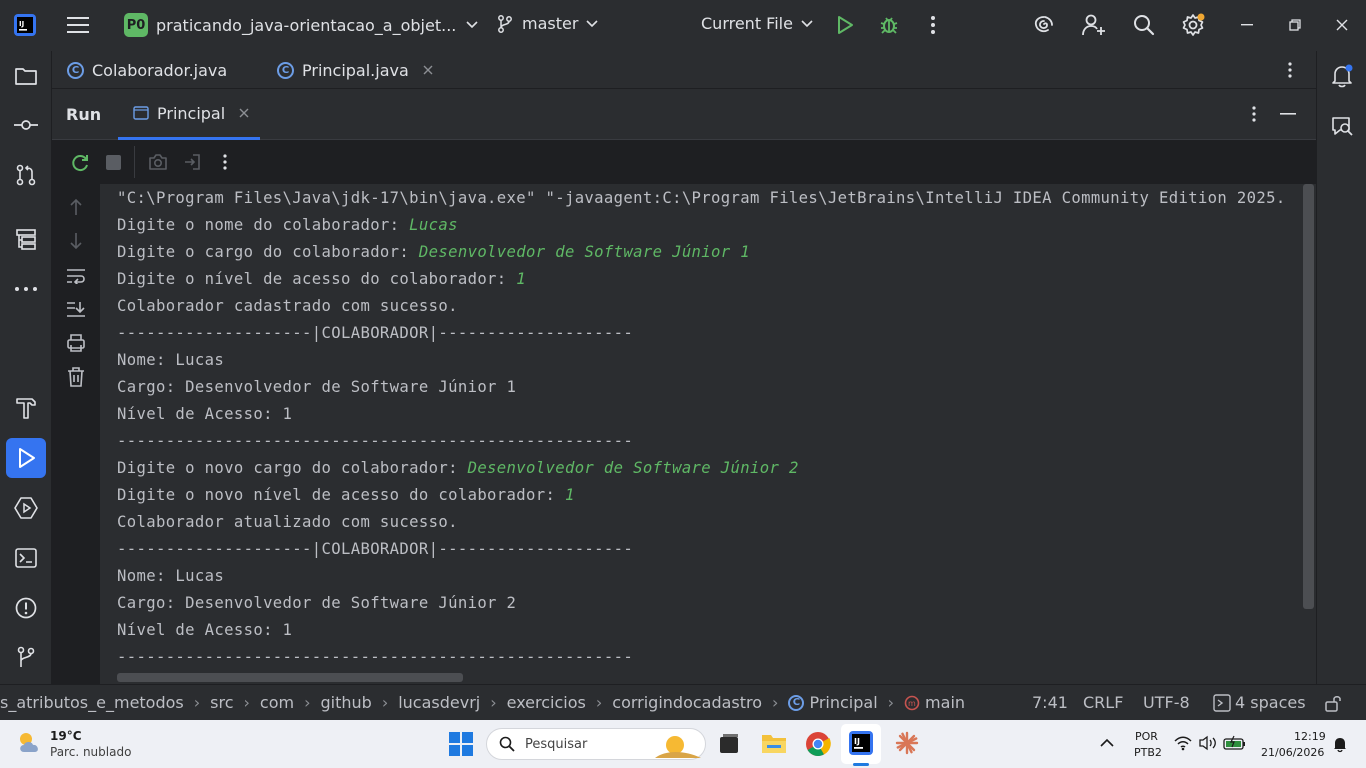 This screenshot has width=1366, height=768. I want to click on breadcrumb-item: exercicios, so click(546, 702).